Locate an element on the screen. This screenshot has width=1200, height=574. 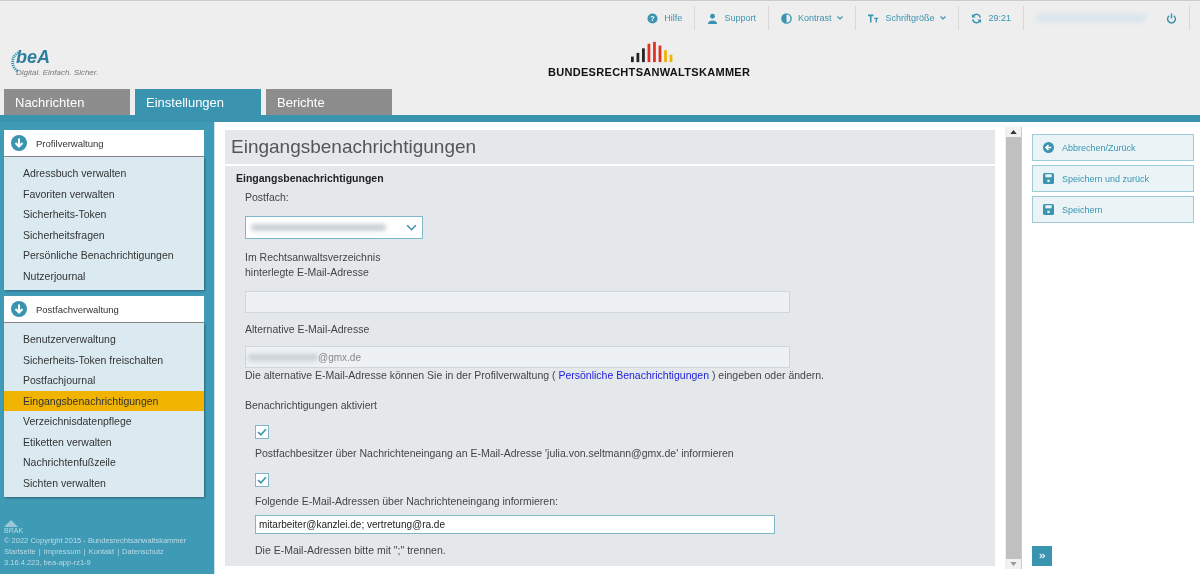
sidebar-item: Benutzerverwaltung is located at coordinates (104, 339).